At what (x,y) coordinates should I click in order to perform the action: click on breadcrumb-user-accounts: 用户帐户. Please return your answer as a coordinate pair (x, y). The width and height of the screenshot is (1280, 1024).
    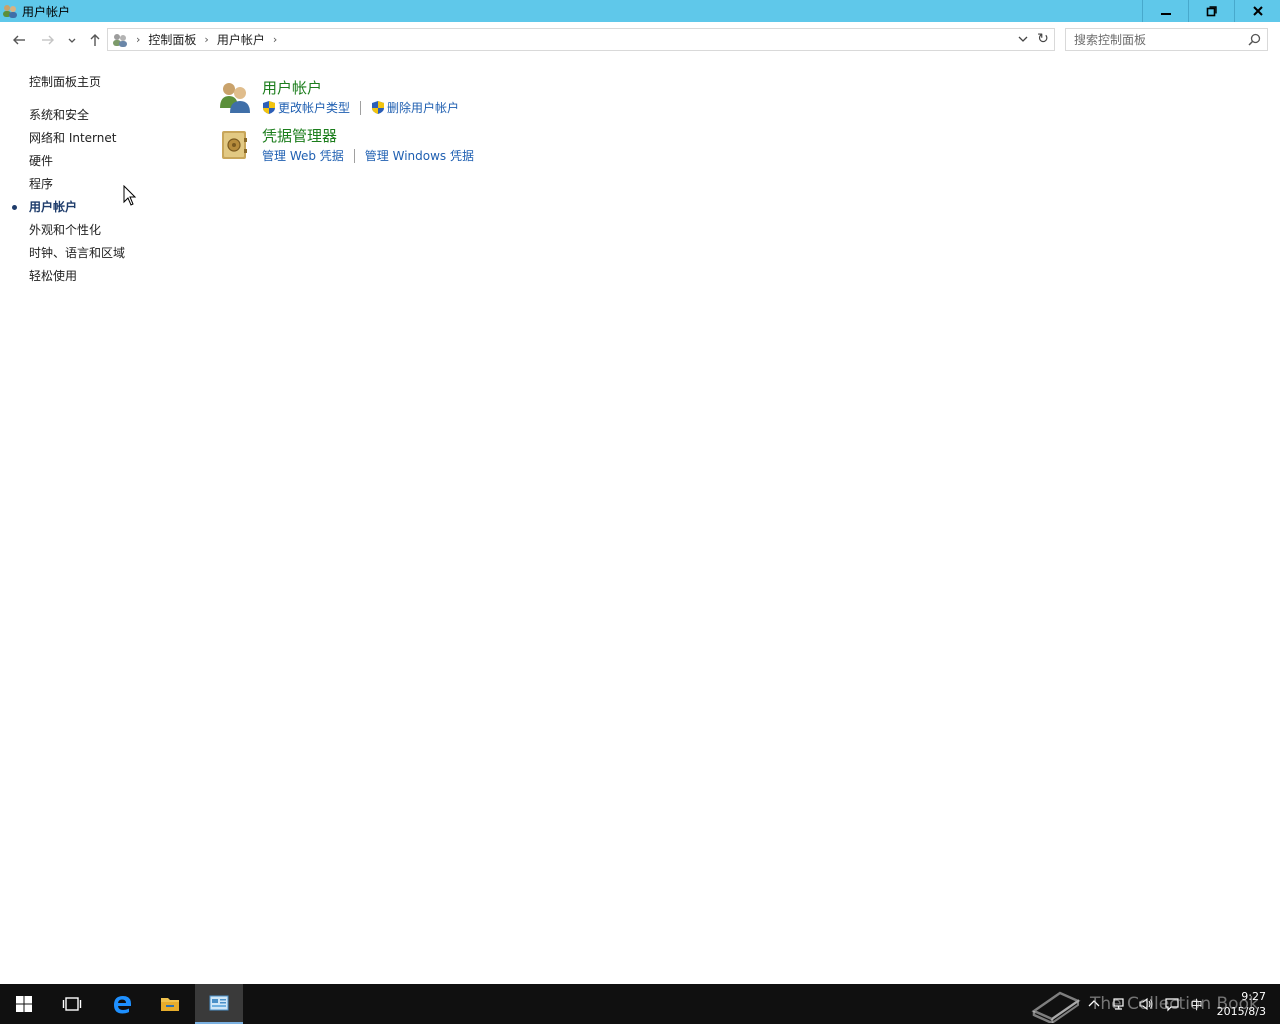
    Looking at the image, I should click on (241, 39).